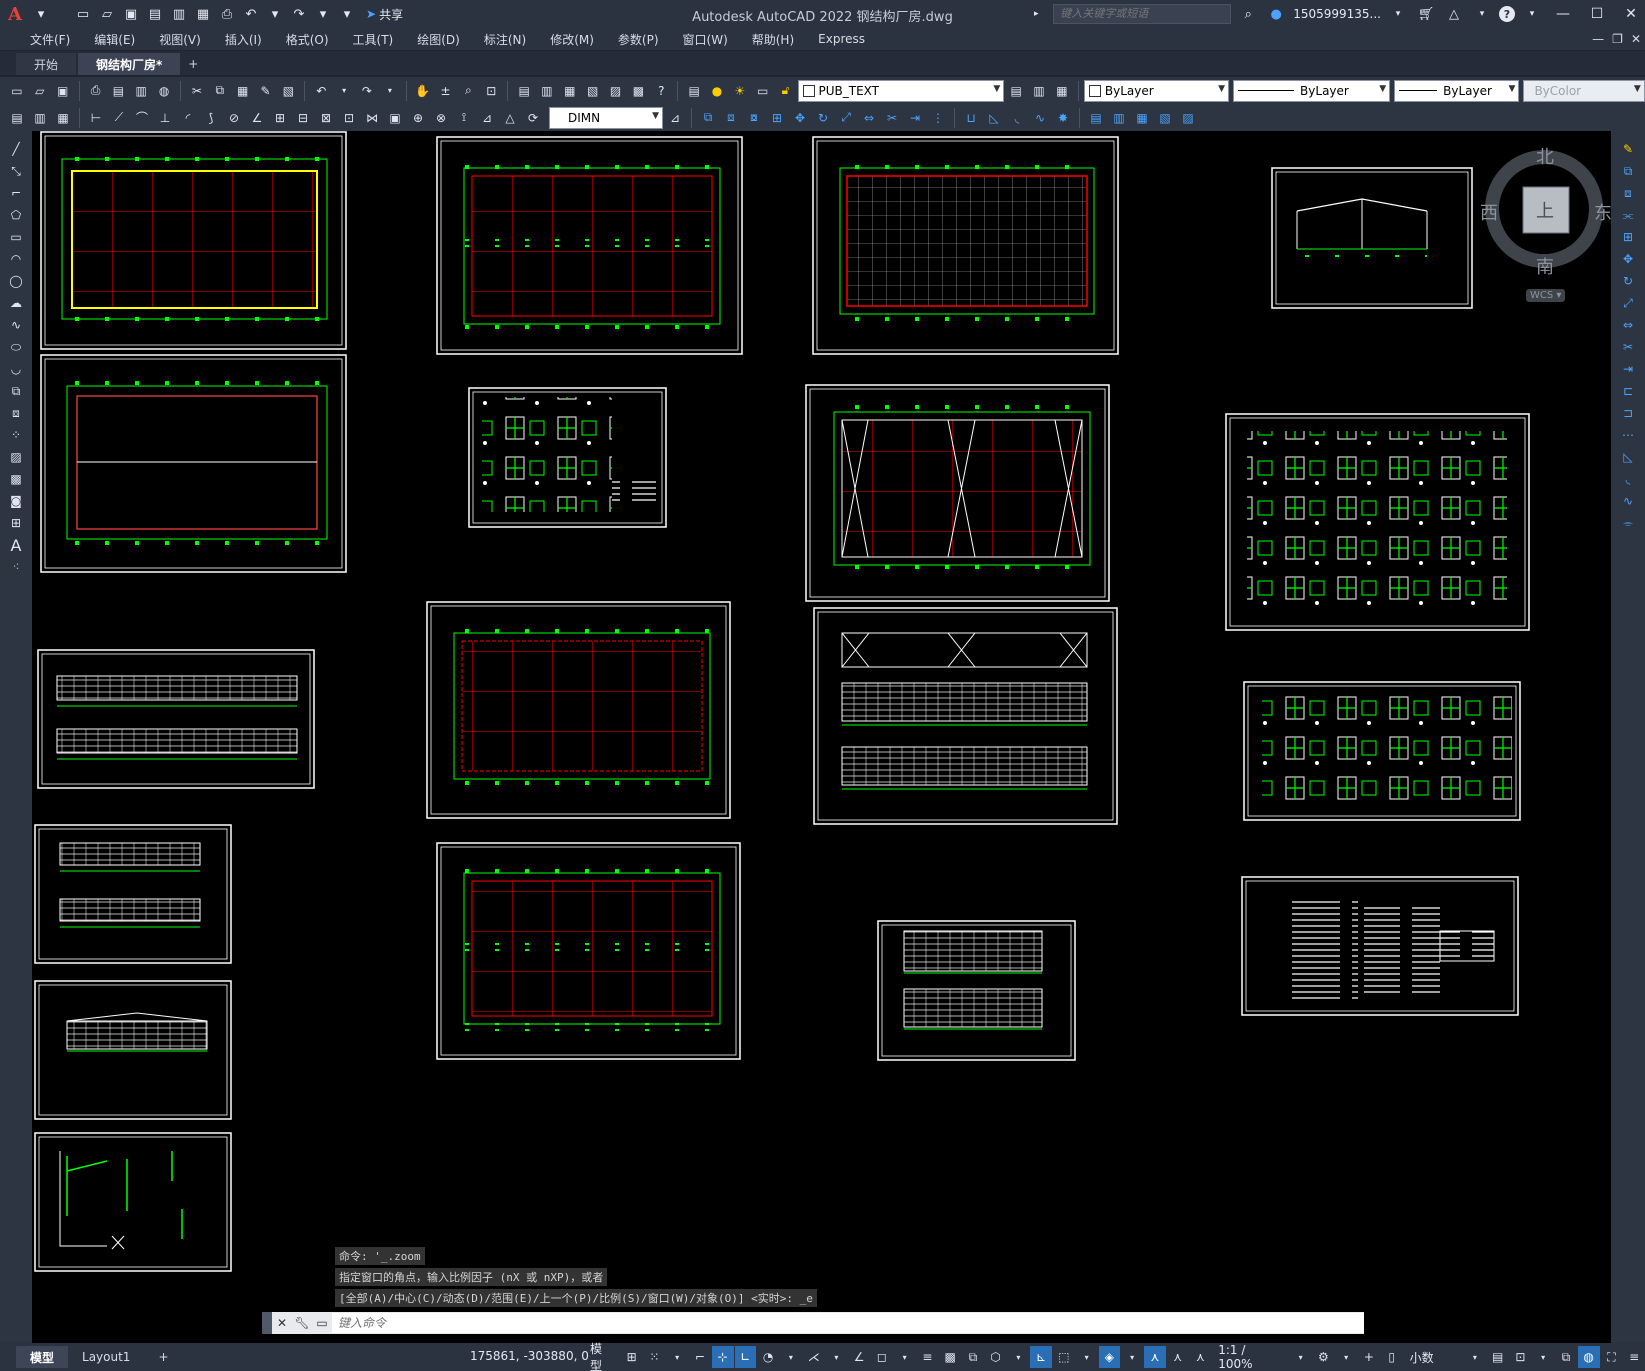 The height and width of the screenshot is (1371, 1645). I want to click on dimstyle-dropdown: DIMN ▼, so click(606, 117).